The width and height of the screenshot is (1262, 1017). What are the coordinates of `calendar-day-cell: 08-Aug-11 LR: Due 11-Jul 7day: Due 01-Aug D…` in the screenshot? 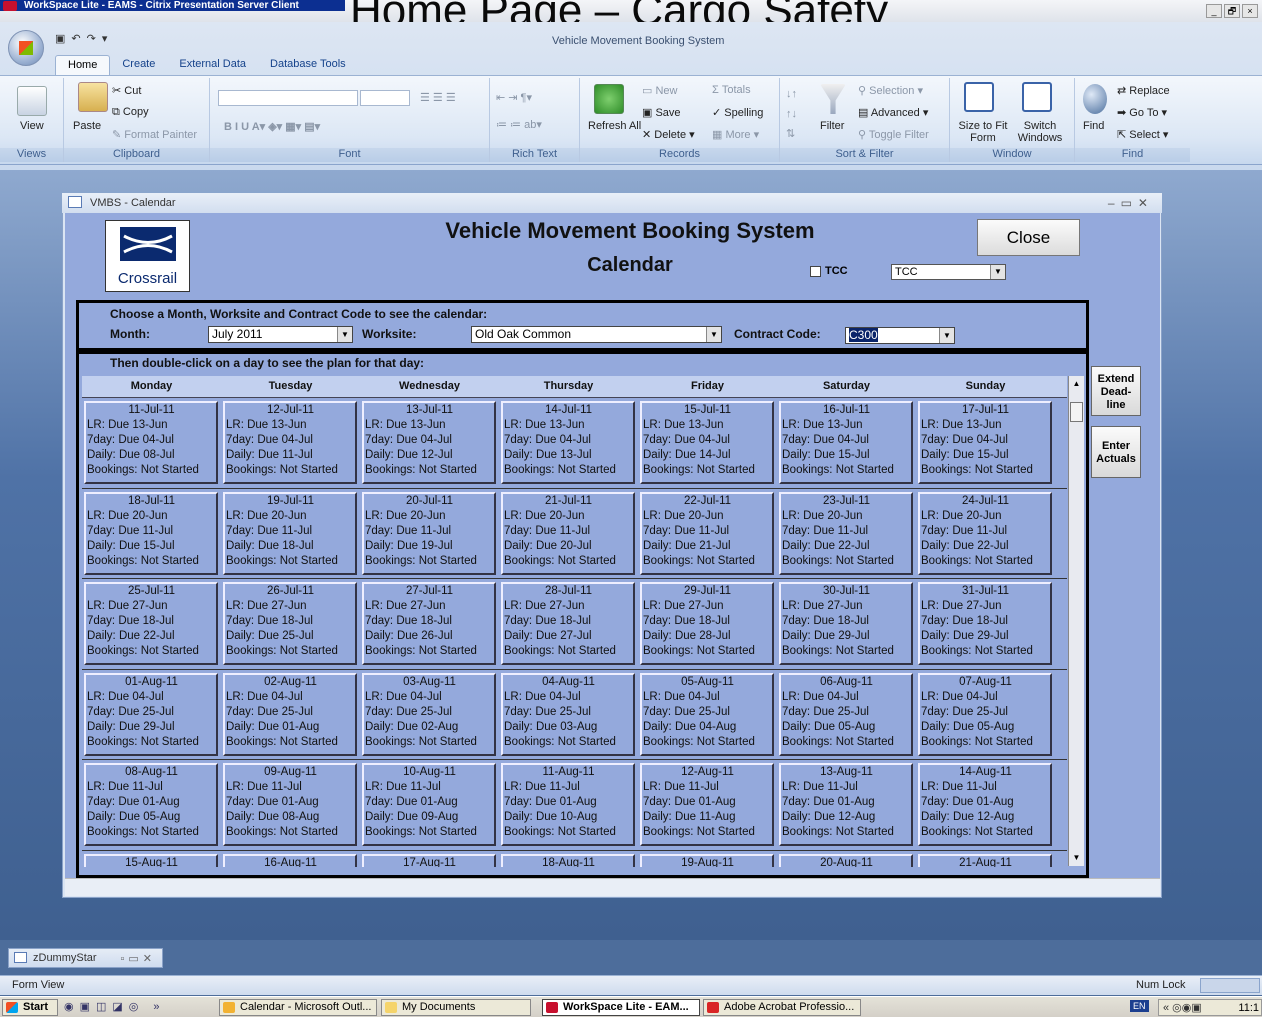 It's located at (151, 804).